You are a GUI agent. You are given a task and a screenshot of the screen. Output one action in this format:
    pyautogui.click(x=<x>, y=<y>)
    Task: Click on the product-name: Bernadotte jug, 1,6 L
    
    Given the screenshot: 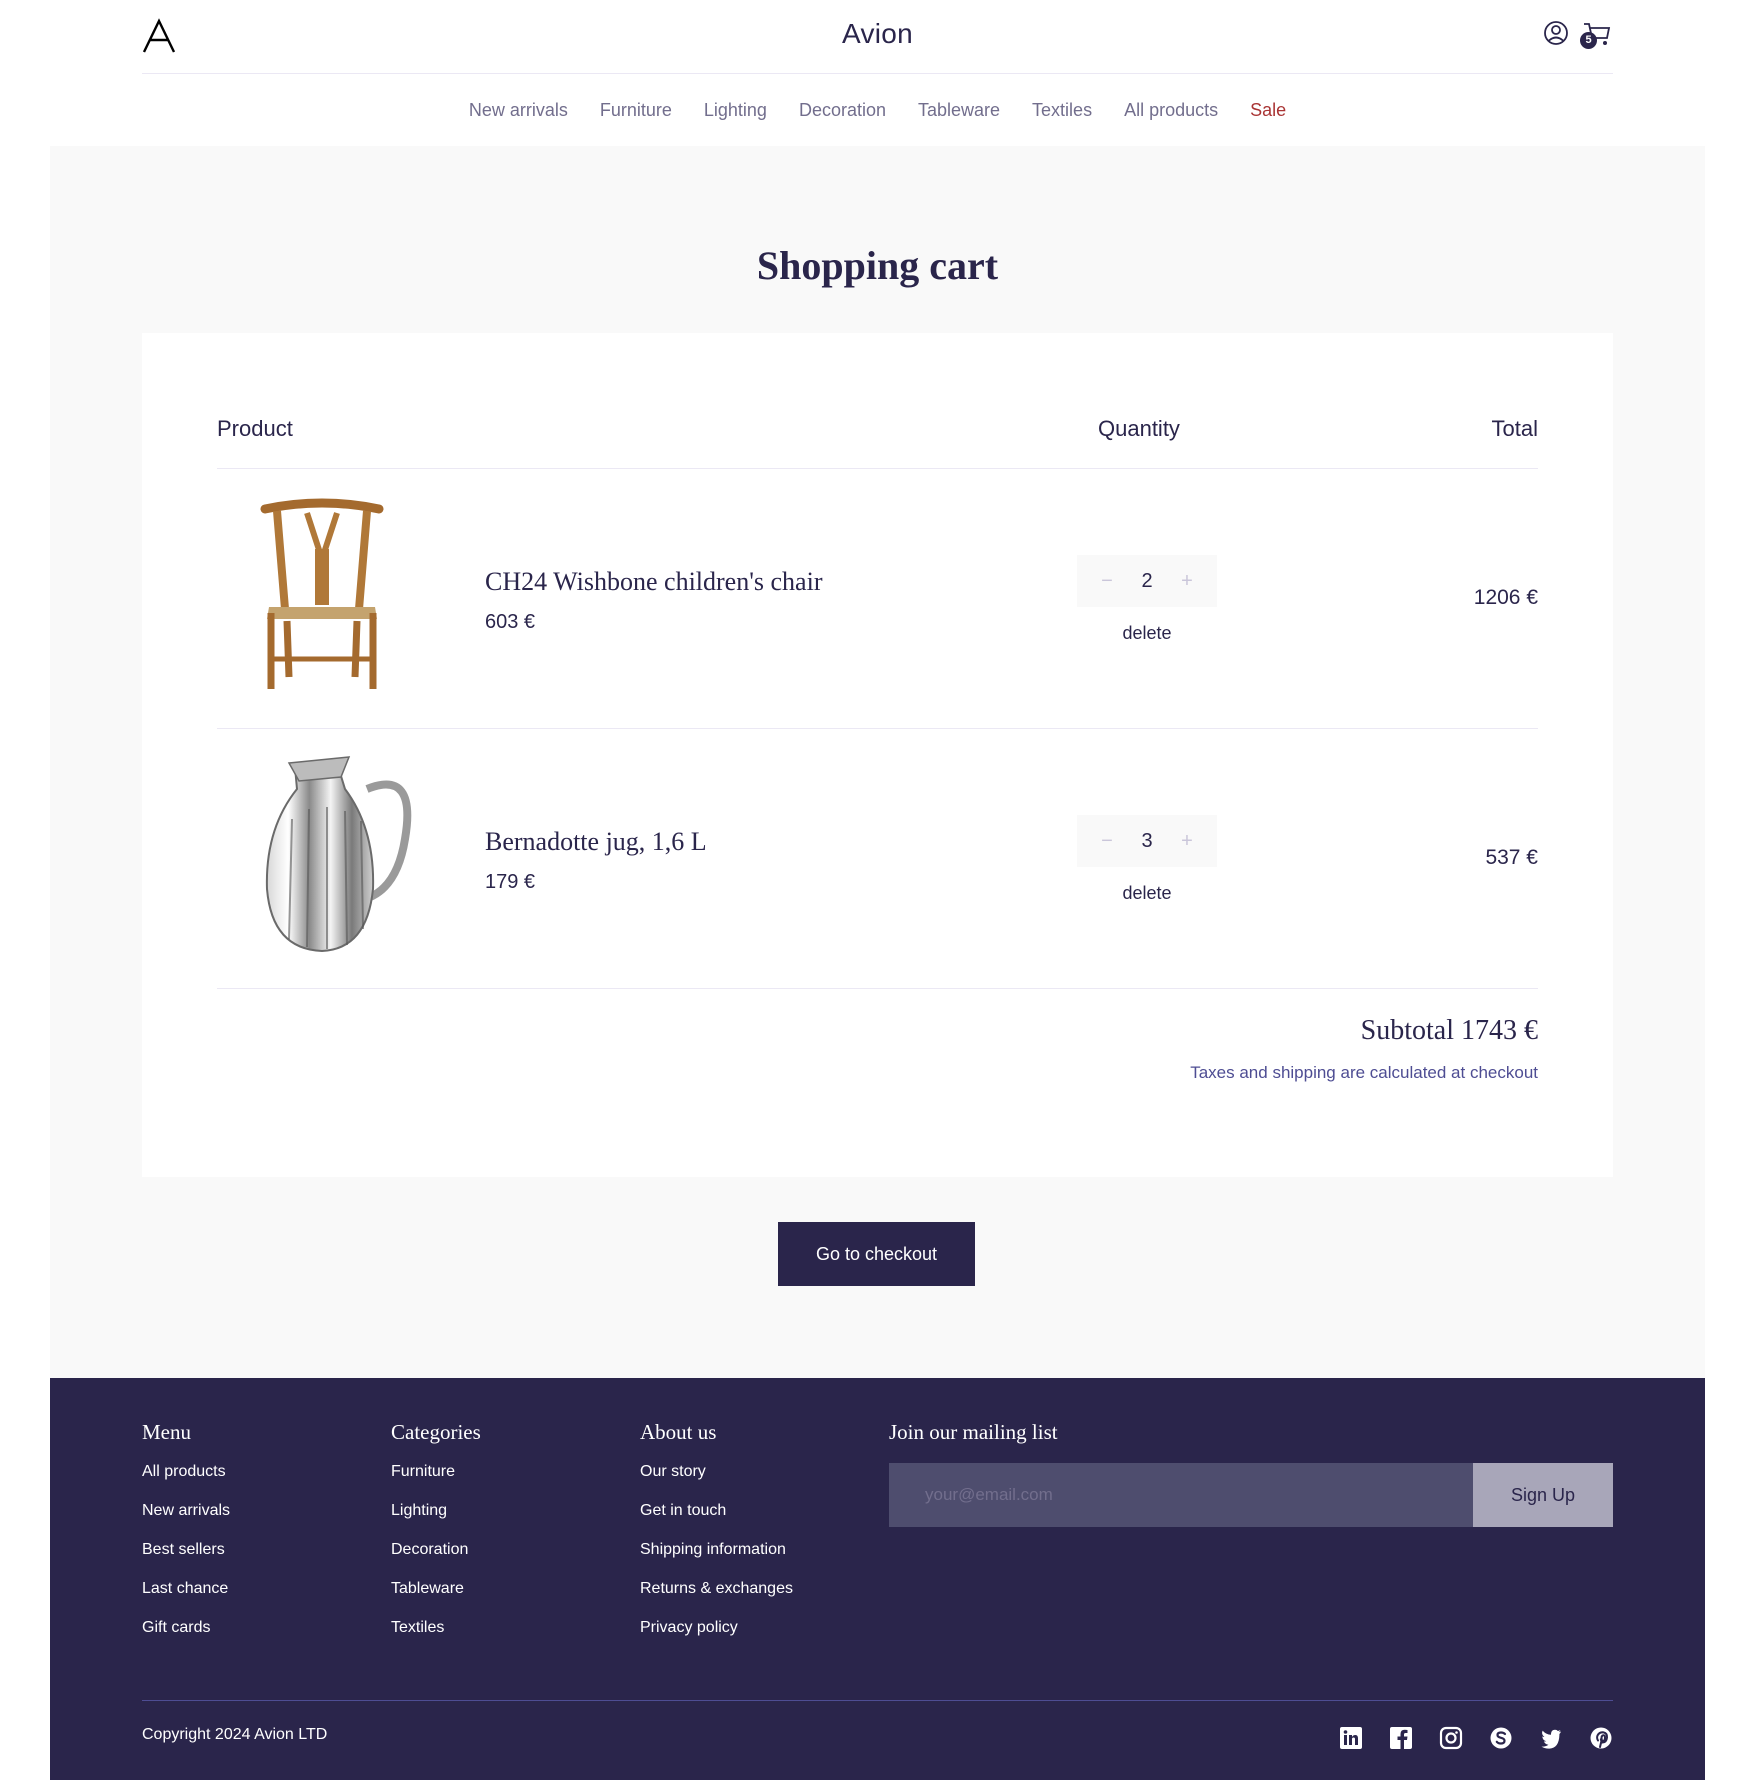 What is the action you would take?
    pyautogui.click(x=596, y=842)
    